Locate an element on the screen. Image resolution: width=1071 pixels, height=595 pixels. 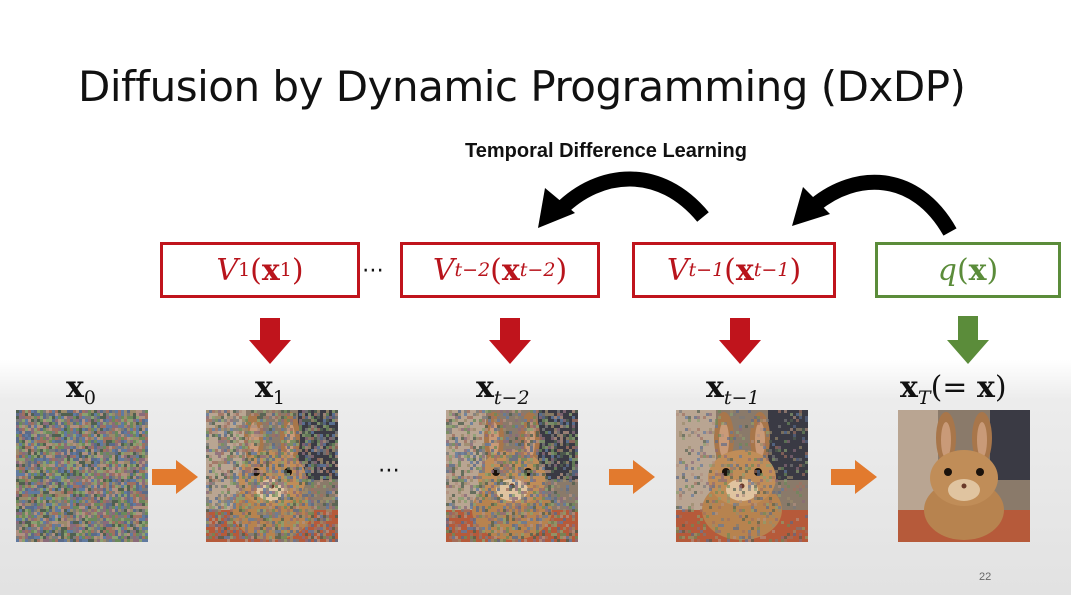
state-subscript: t−2 is located at coordinates (511, 398).